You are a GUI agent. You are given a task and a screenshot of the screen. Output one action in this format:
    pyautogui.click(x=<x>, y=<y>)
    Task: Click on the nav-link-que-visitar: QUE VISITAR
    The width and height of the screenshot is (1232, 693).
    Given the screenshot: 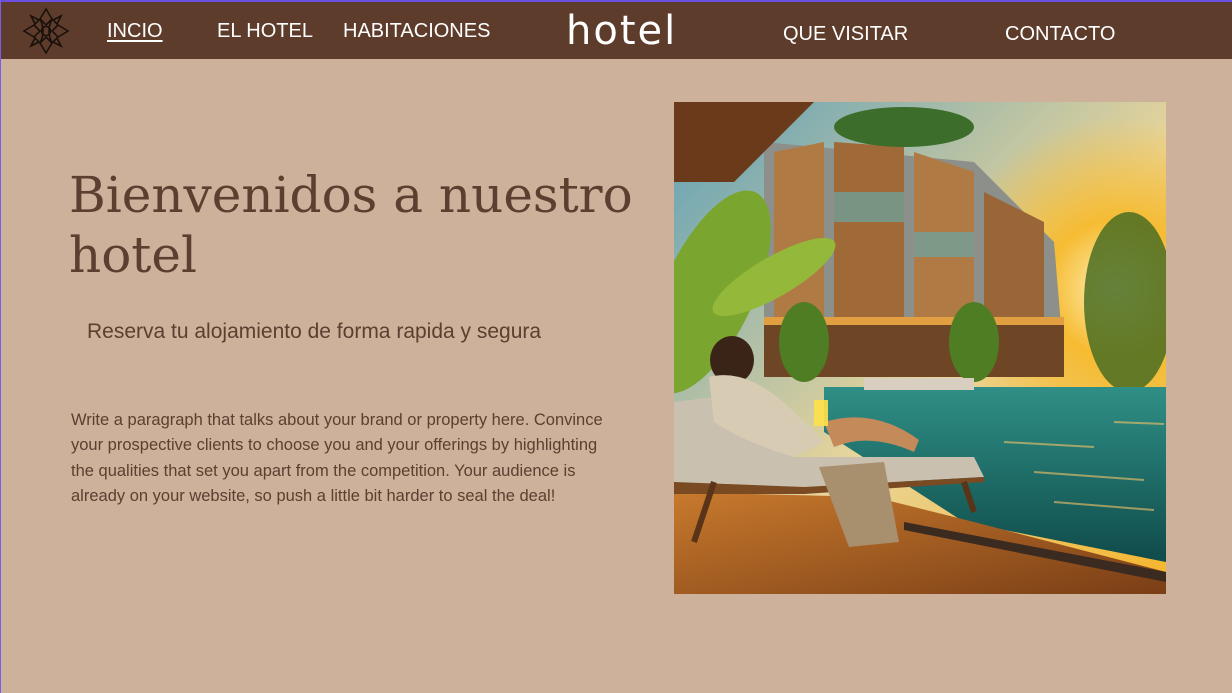 What is the action you would take?
    pyautogui.click(x=845, y=34)
    